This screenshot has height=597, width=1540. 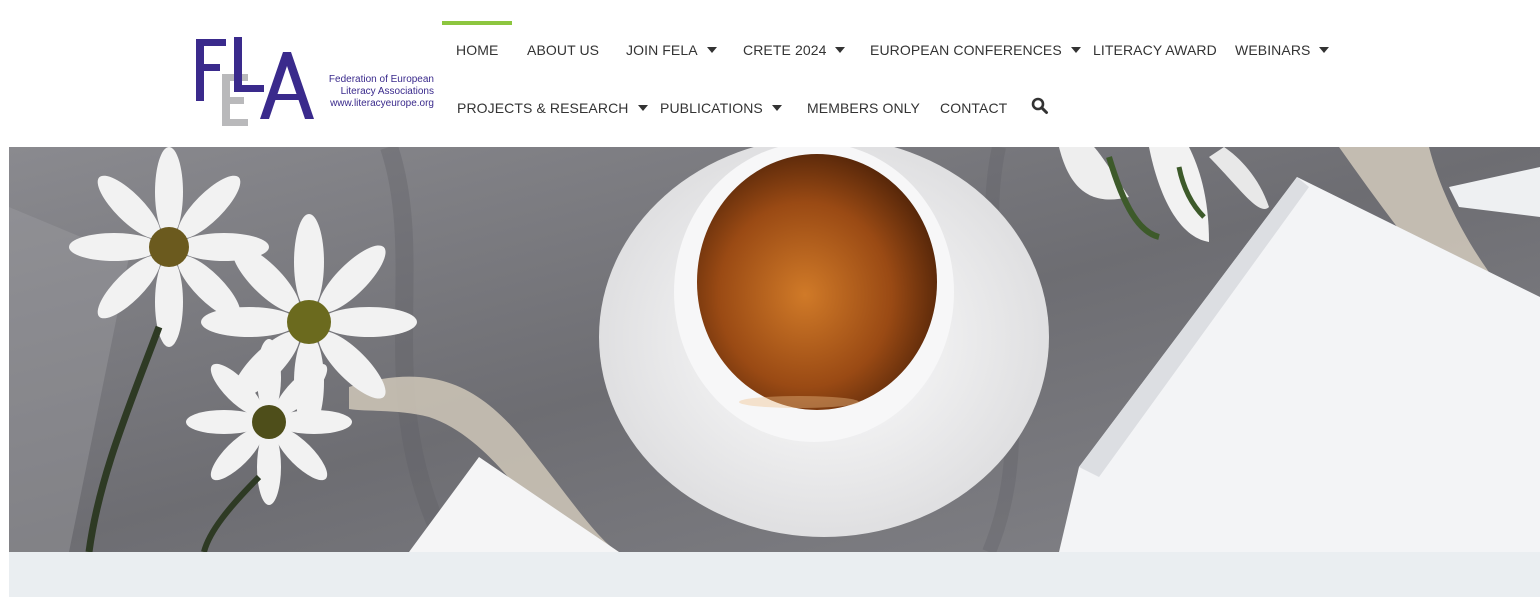 I want to click on nav-webinars: WEBINARS, so click(x=1282, y=50).